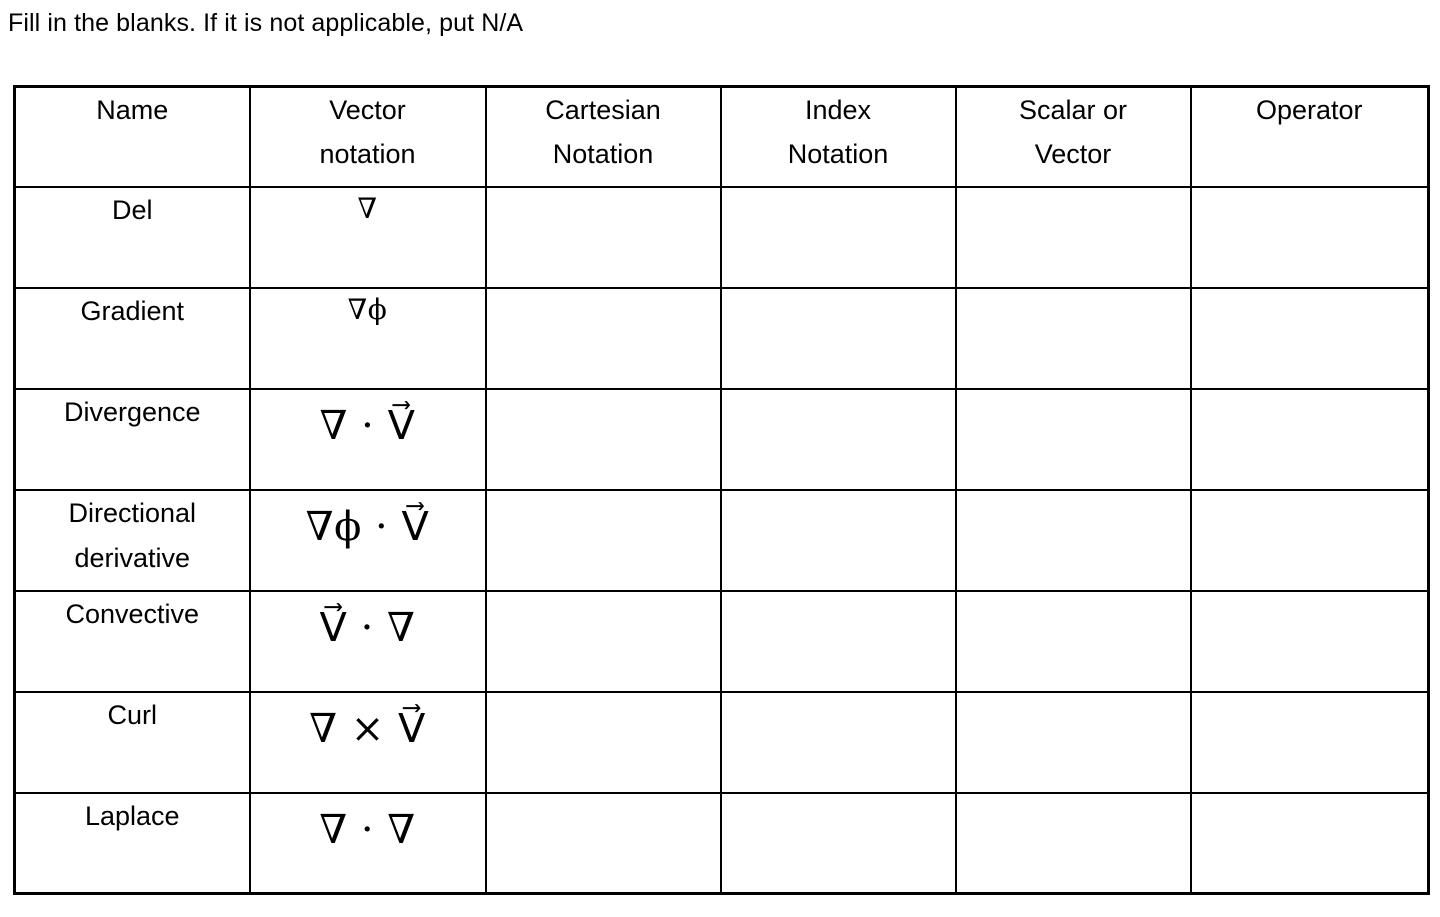 The width and height of the screenshot is (1440, 917). I want to click on row-name-label: Convective, so click(132, 614).